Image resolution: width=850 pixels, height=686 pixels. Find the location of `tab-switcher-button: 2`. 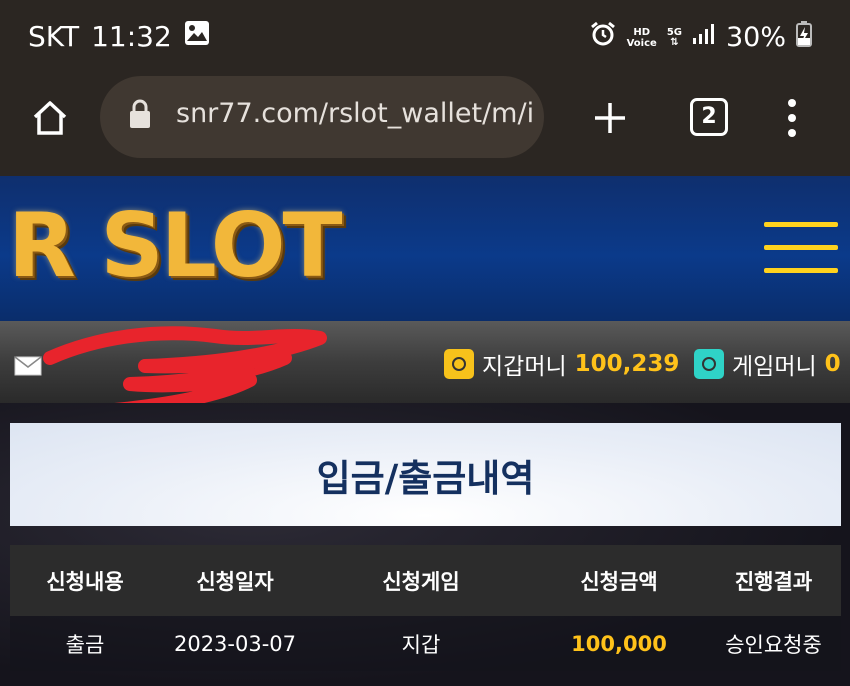

tab-switcher-button: 2 is located at coordinates (709, 117).